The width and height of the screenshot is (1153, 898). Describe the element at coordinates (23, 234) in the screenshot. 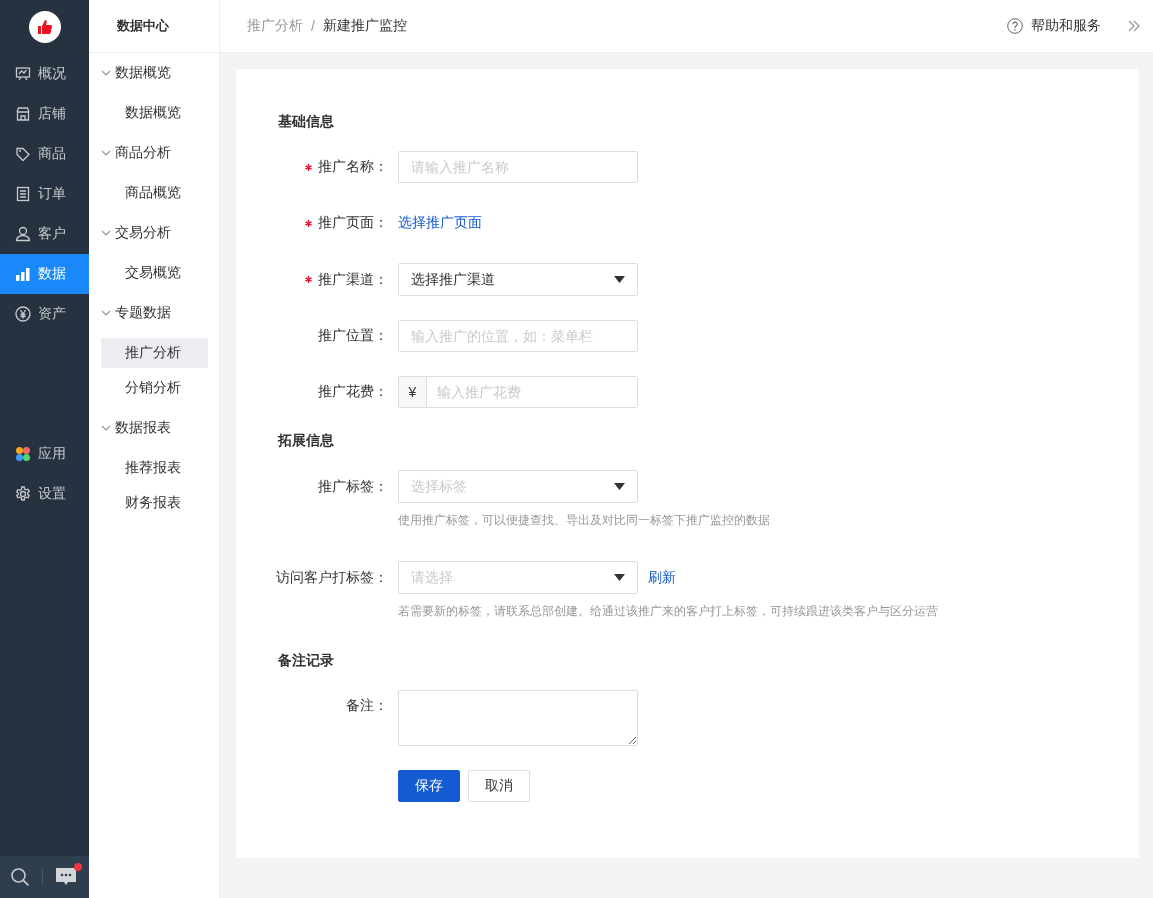

I see `person-icon` at that location.